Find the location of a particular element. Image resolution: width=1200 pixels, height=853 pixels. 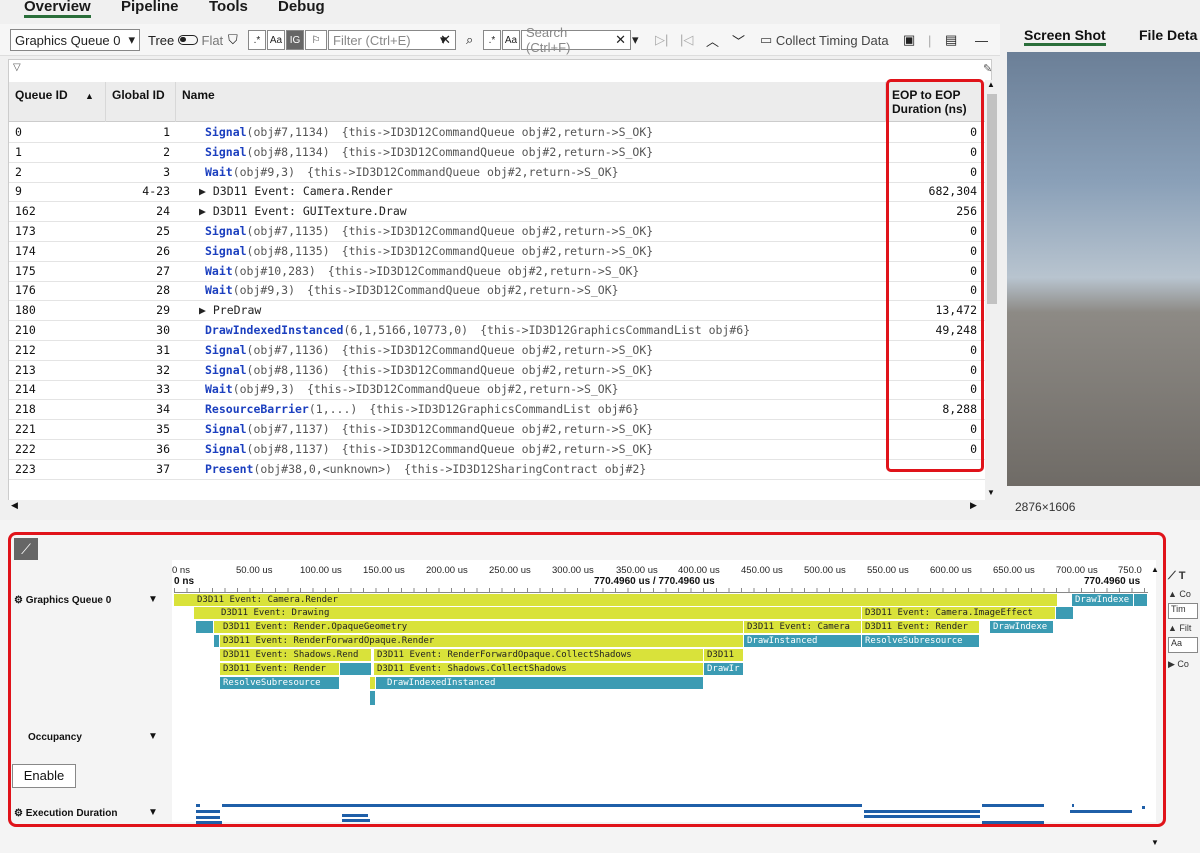

grid-vertical-scrollbar: ▲ ▼ is located at coordinates (992, 297).